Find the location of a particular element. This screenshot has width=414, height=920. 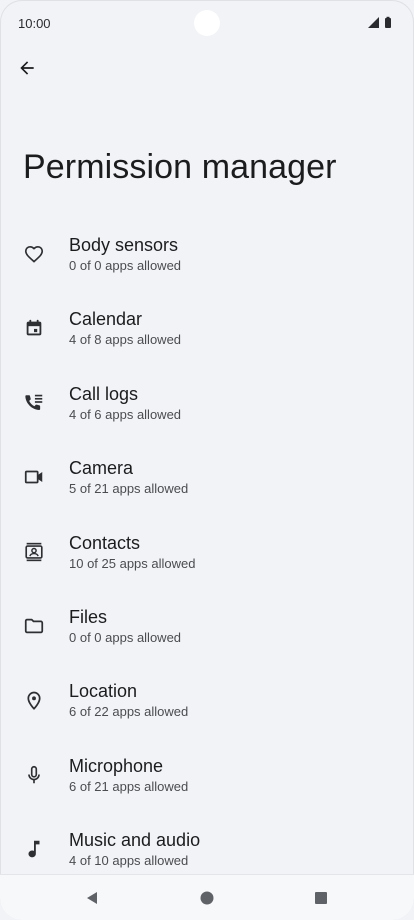

navigation-bar is located at coordinates (207, 897).